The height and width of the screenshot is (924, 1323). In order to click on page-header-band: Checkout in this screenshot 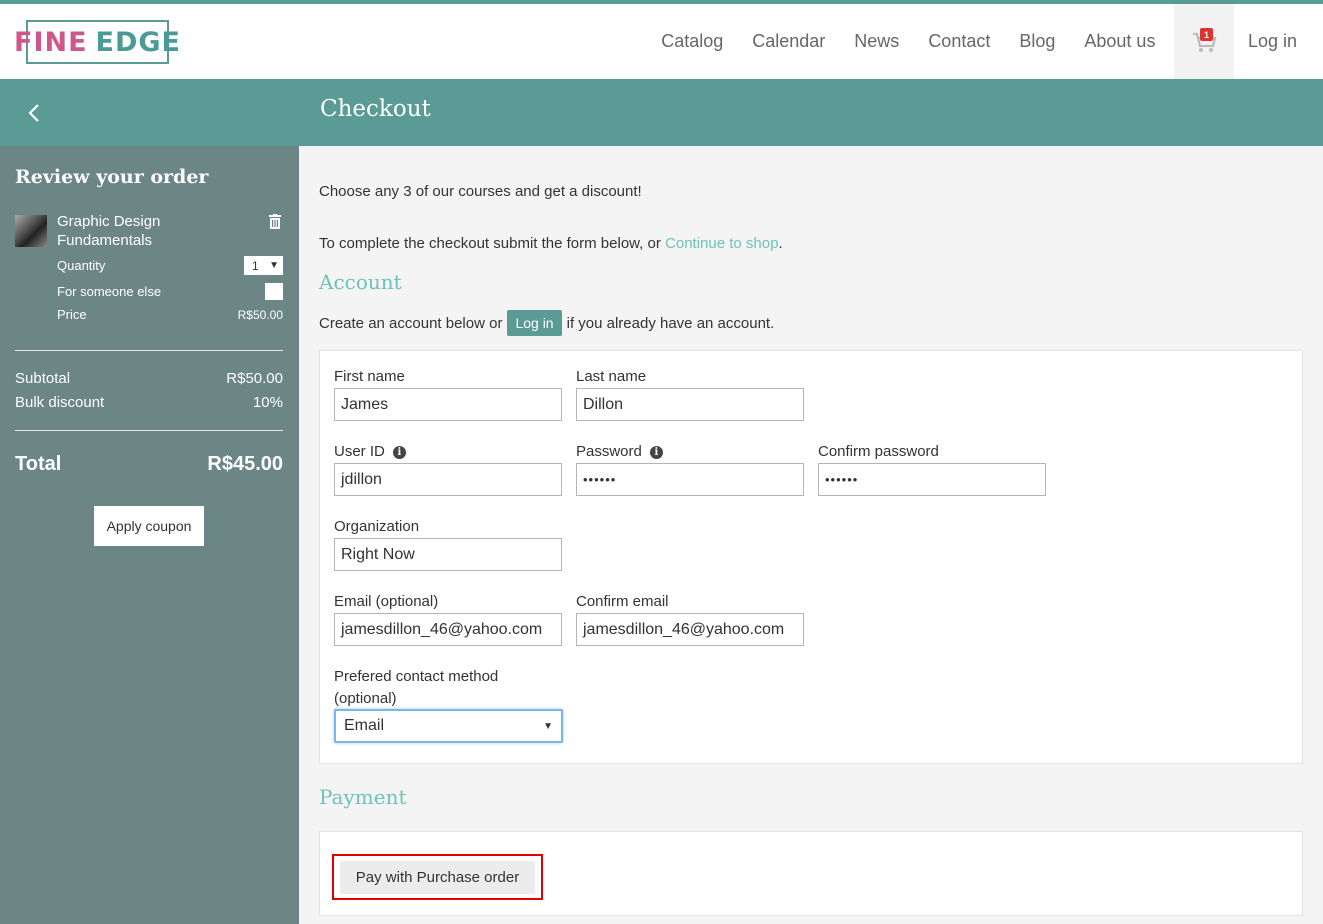, I will do `click(661, 112)`.